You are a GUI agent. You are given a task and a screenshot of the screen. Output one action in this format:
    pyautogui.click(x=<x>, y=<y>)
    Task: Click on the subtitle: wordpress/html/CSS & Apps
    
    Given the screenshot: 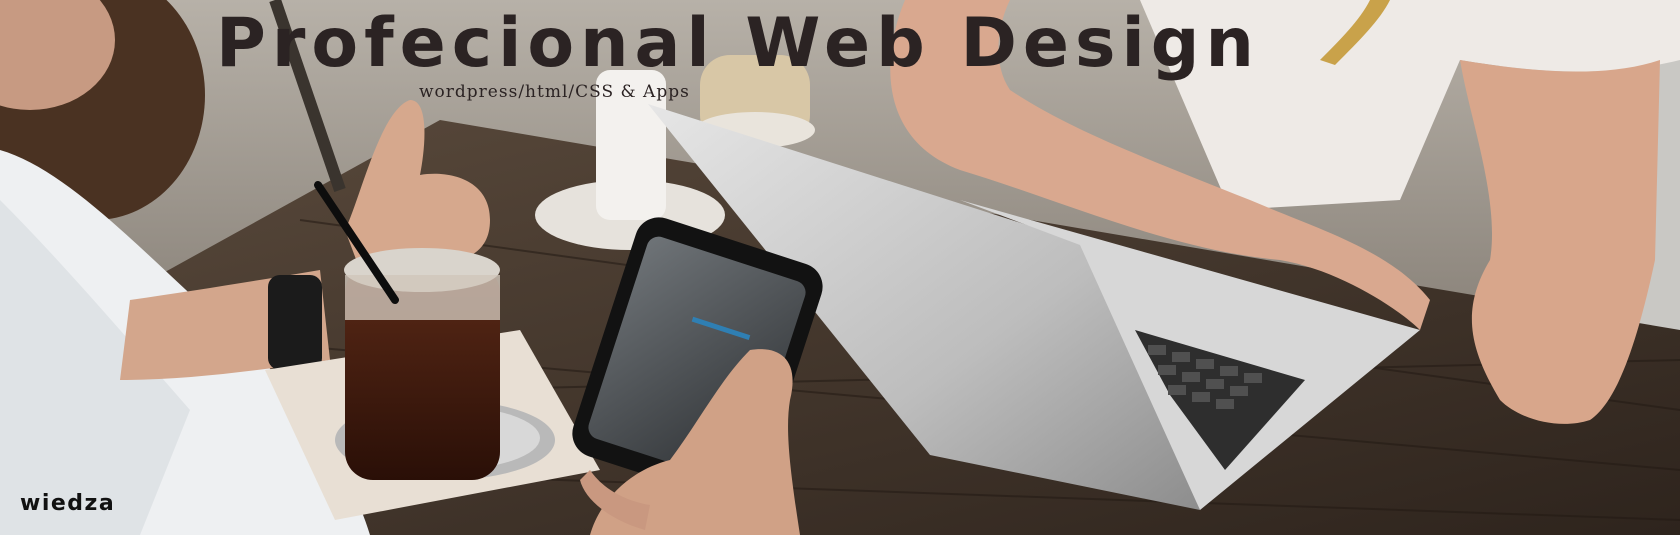 What is the action you would take?
    pyautogui.click(x=554, y=92)
    